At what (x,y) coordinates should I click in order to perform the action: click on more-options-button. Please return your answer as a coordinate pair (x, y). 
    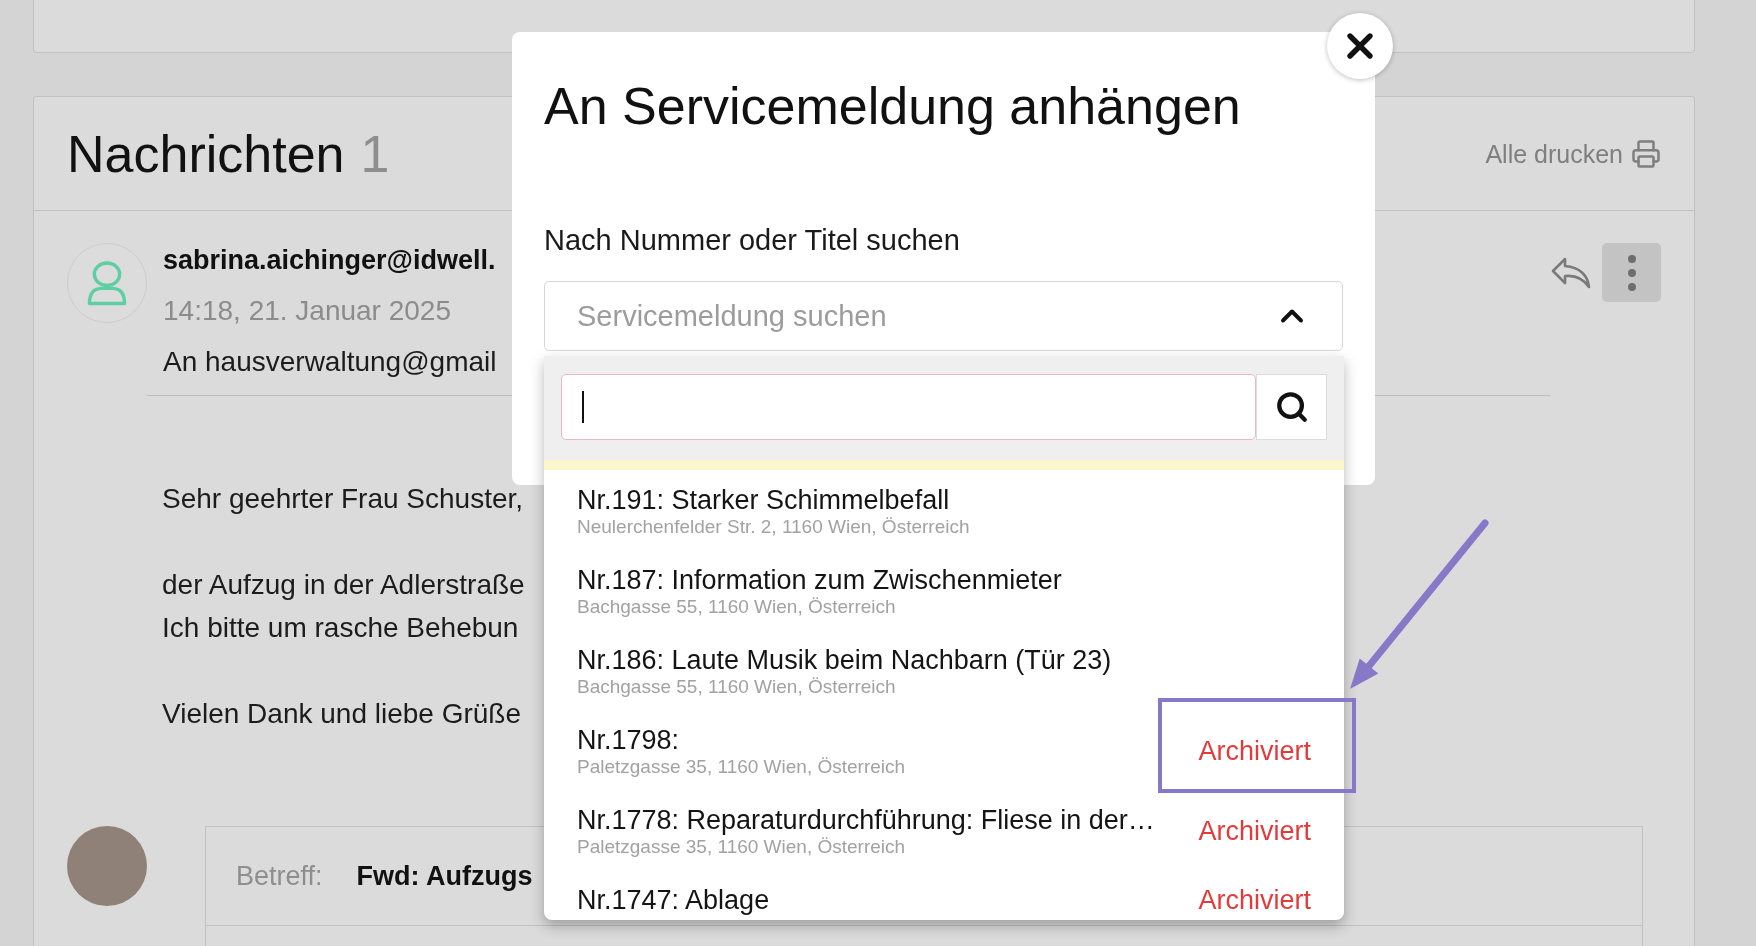
    Looking at the image, I should click on (1631, 272).